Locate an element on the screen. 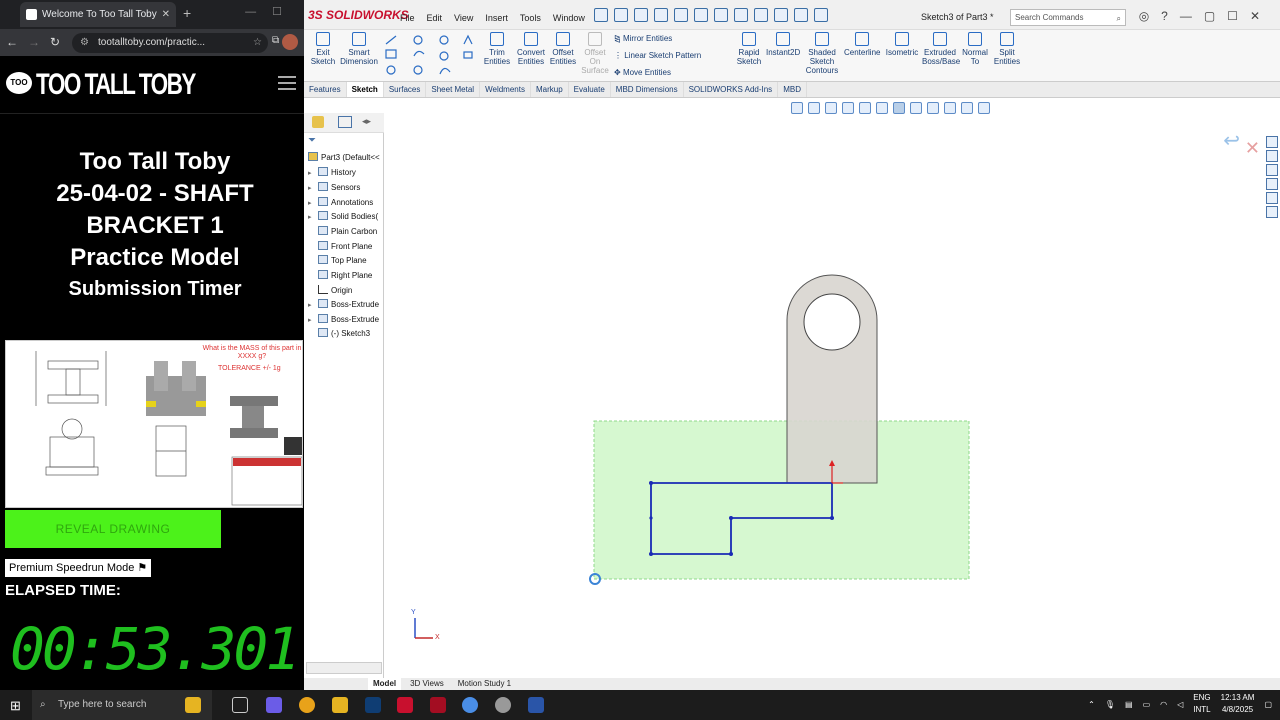 The width and height of the screenshot is (1280, 720). window-controls: —☐ is located at coordinates (271, 11).